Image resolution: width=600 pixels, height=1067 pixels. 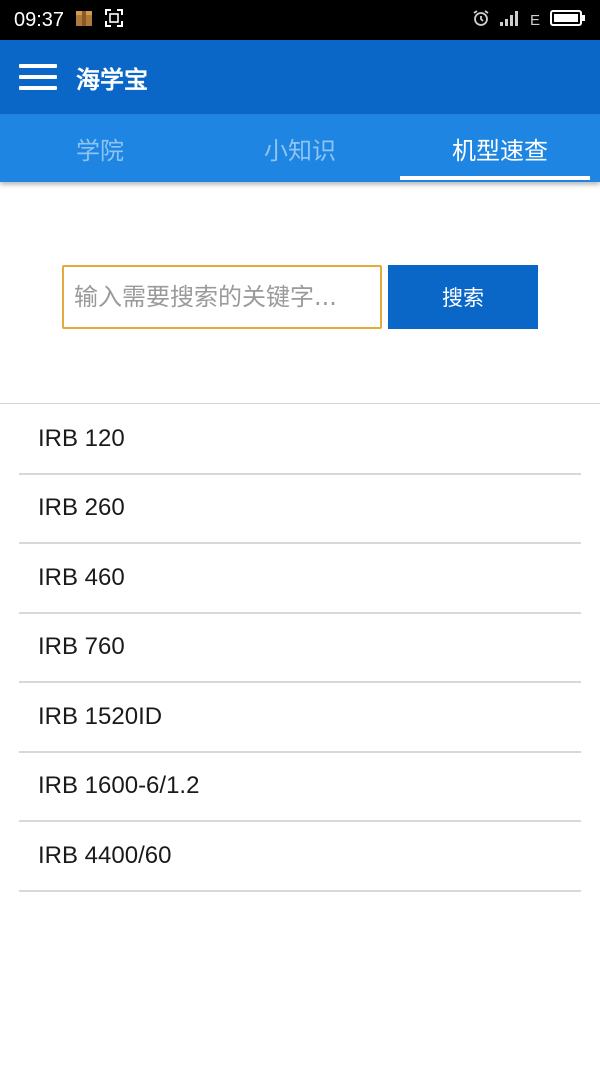 What do you see at coordinates (509, 20) in the screenshot?
I see `signal-icon` at bounding box center [509, 20].